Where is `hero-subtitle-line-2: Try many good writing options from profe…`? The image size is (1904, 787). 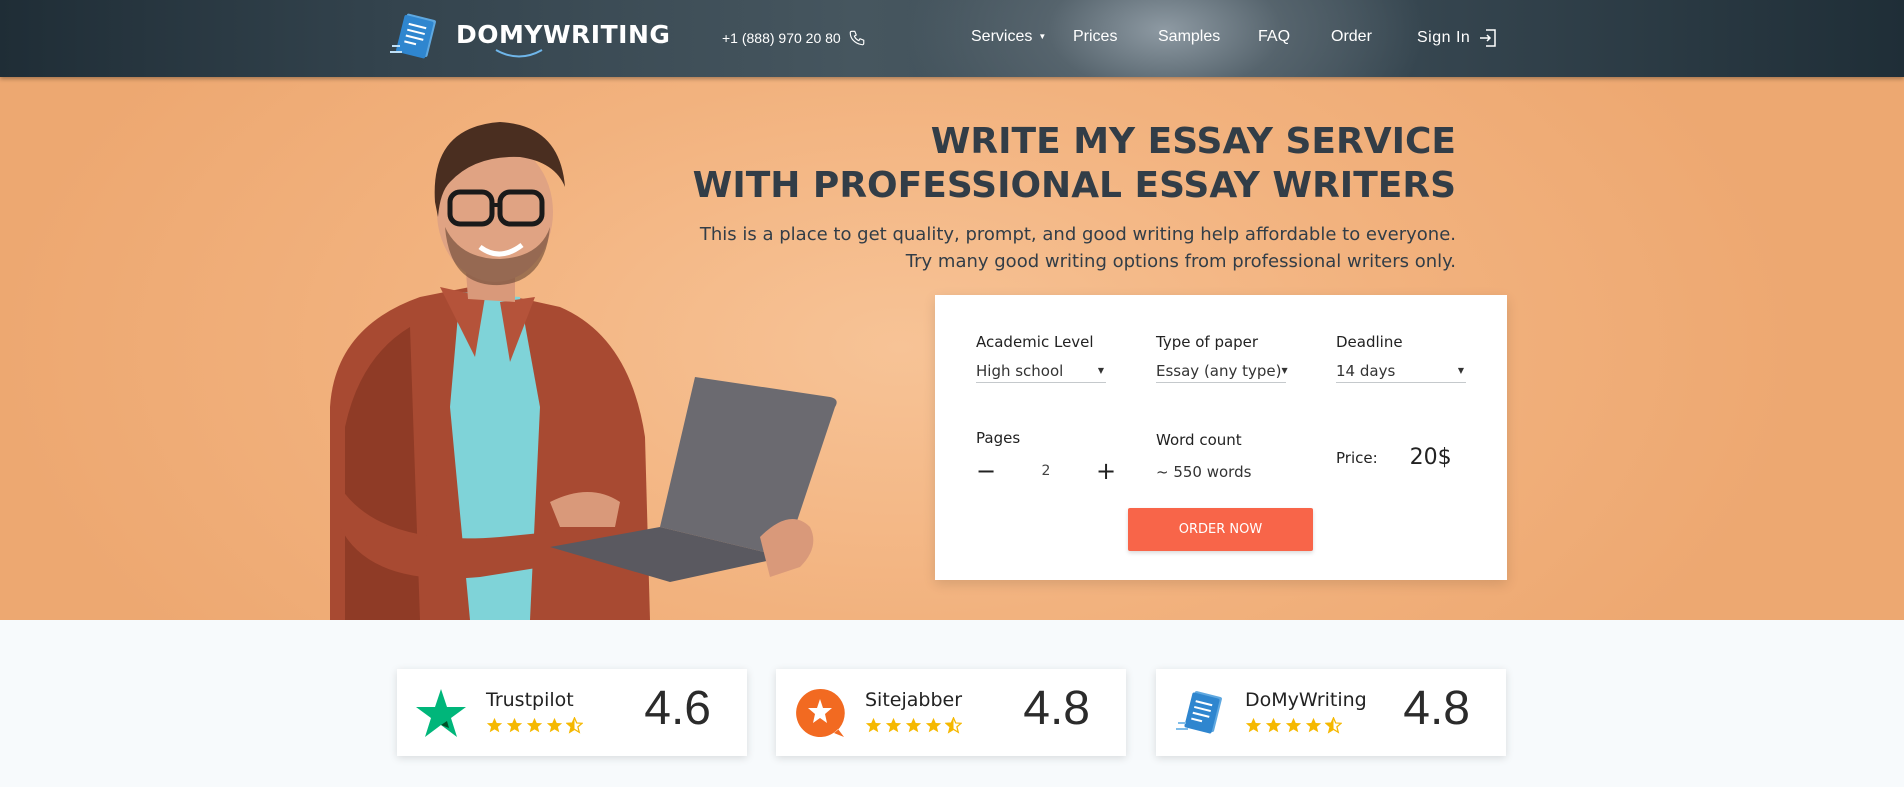 hero-subtitle-line-2: Try many good writing options from profe… is located at coordinates (1180, 261).